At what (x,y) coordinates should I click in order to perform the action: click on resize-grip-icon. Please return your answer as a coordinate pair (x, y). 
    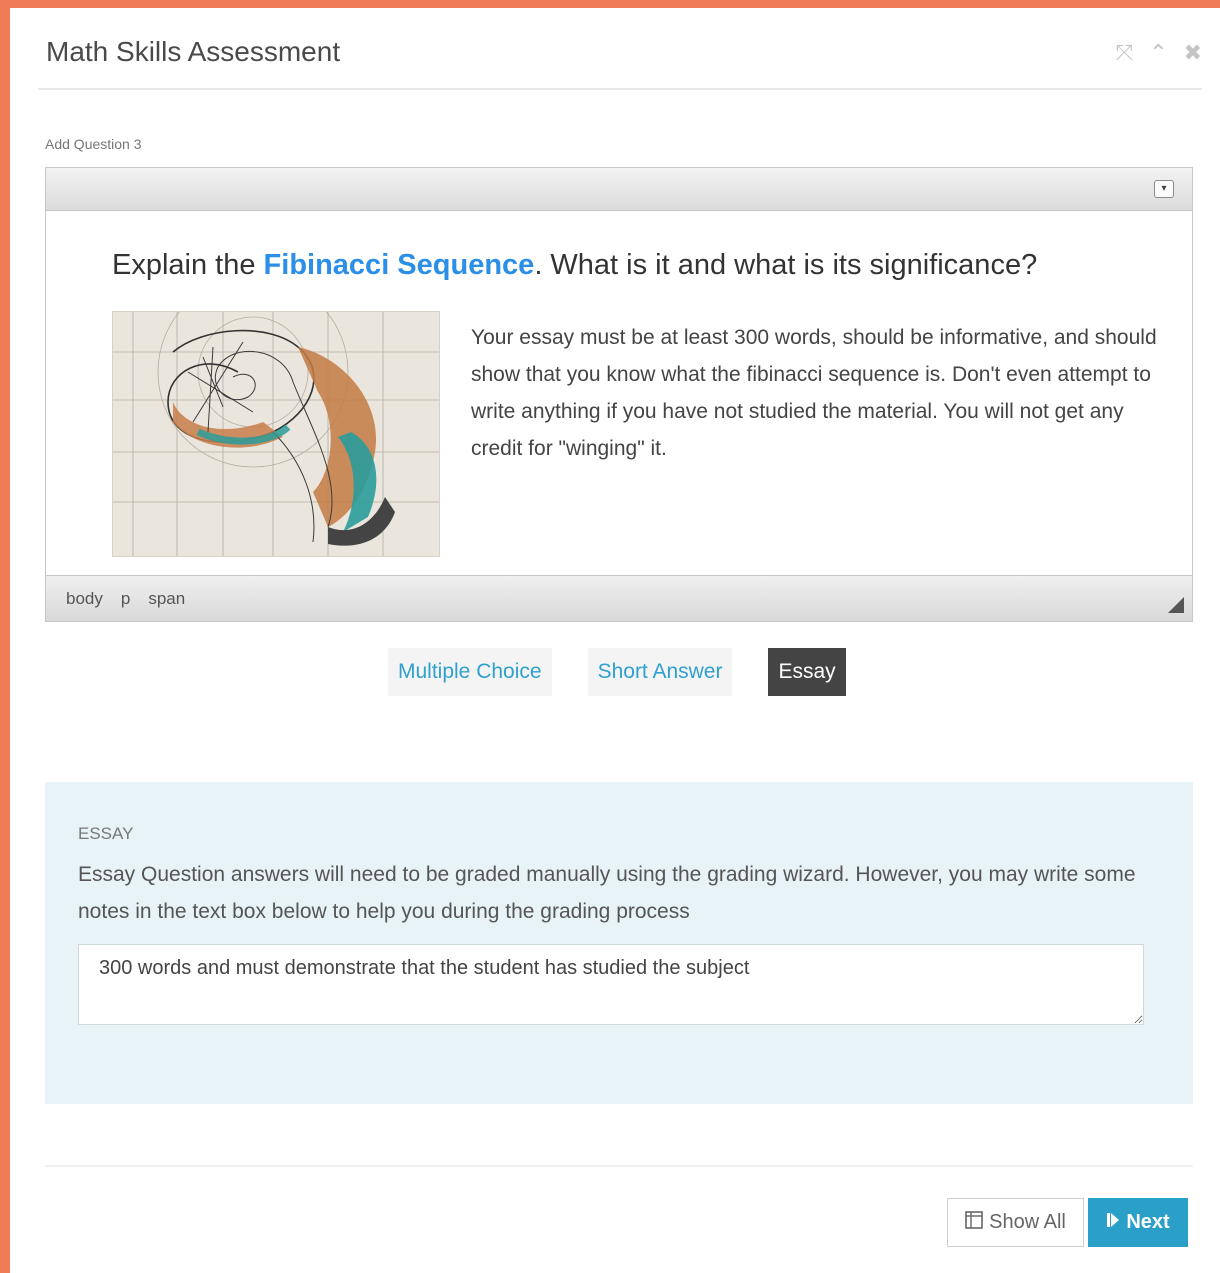
    Looking at the image, I should click on (1176, 605).